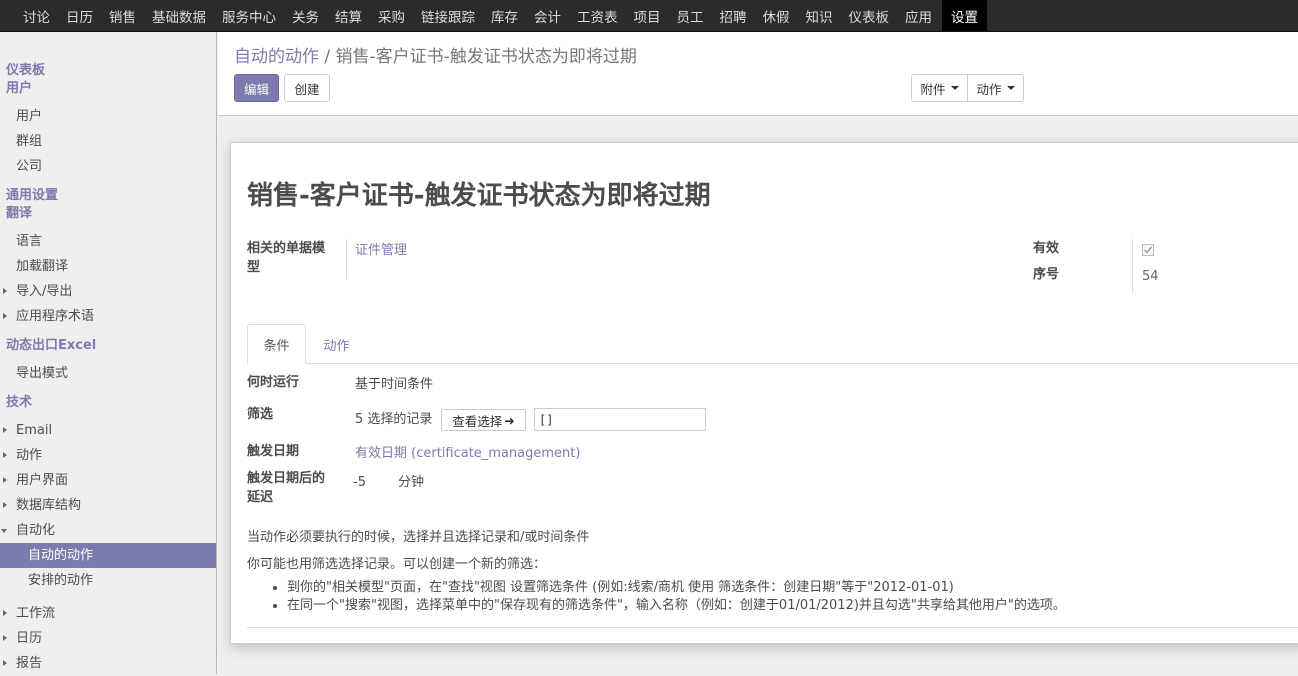  What do you see at coordinates (260, 414) in the screenshot?
I see `filter-label: 筛选` at bounding box center [260, 414].